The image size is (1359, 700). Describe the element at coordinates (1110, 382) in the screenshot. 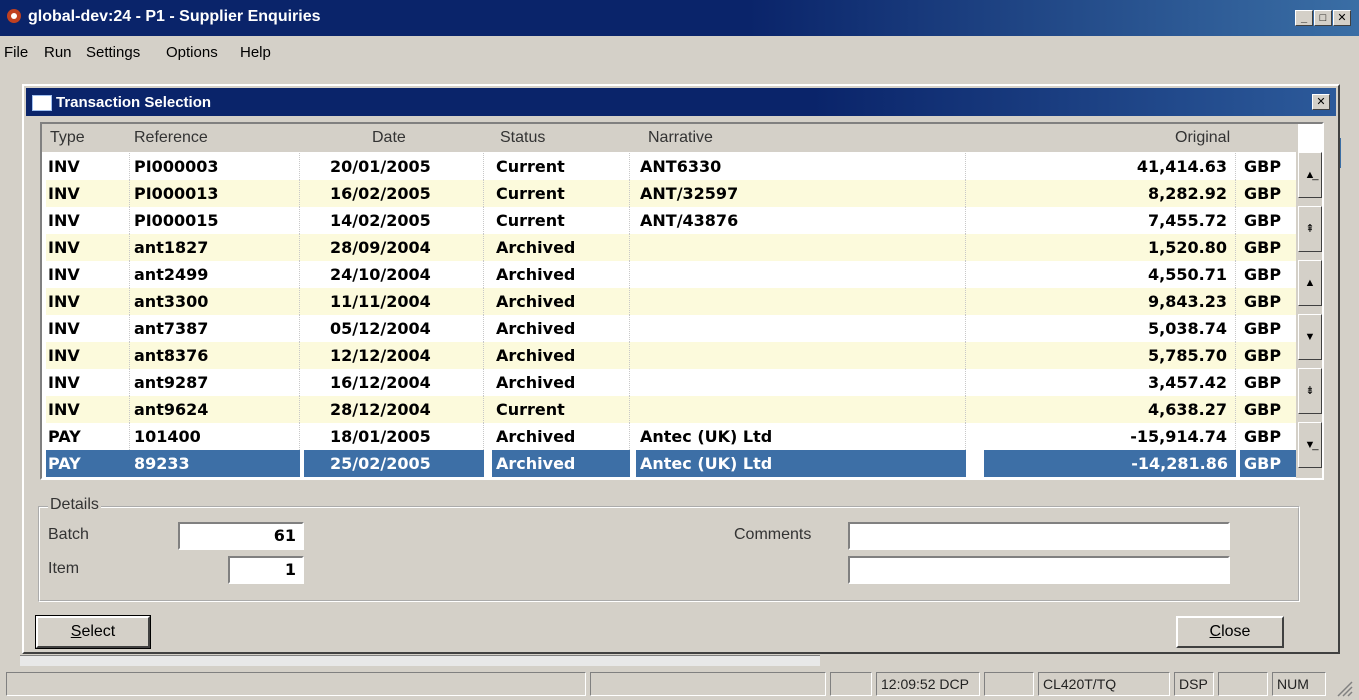

I see `cell-original: 3,457.42` at that location.